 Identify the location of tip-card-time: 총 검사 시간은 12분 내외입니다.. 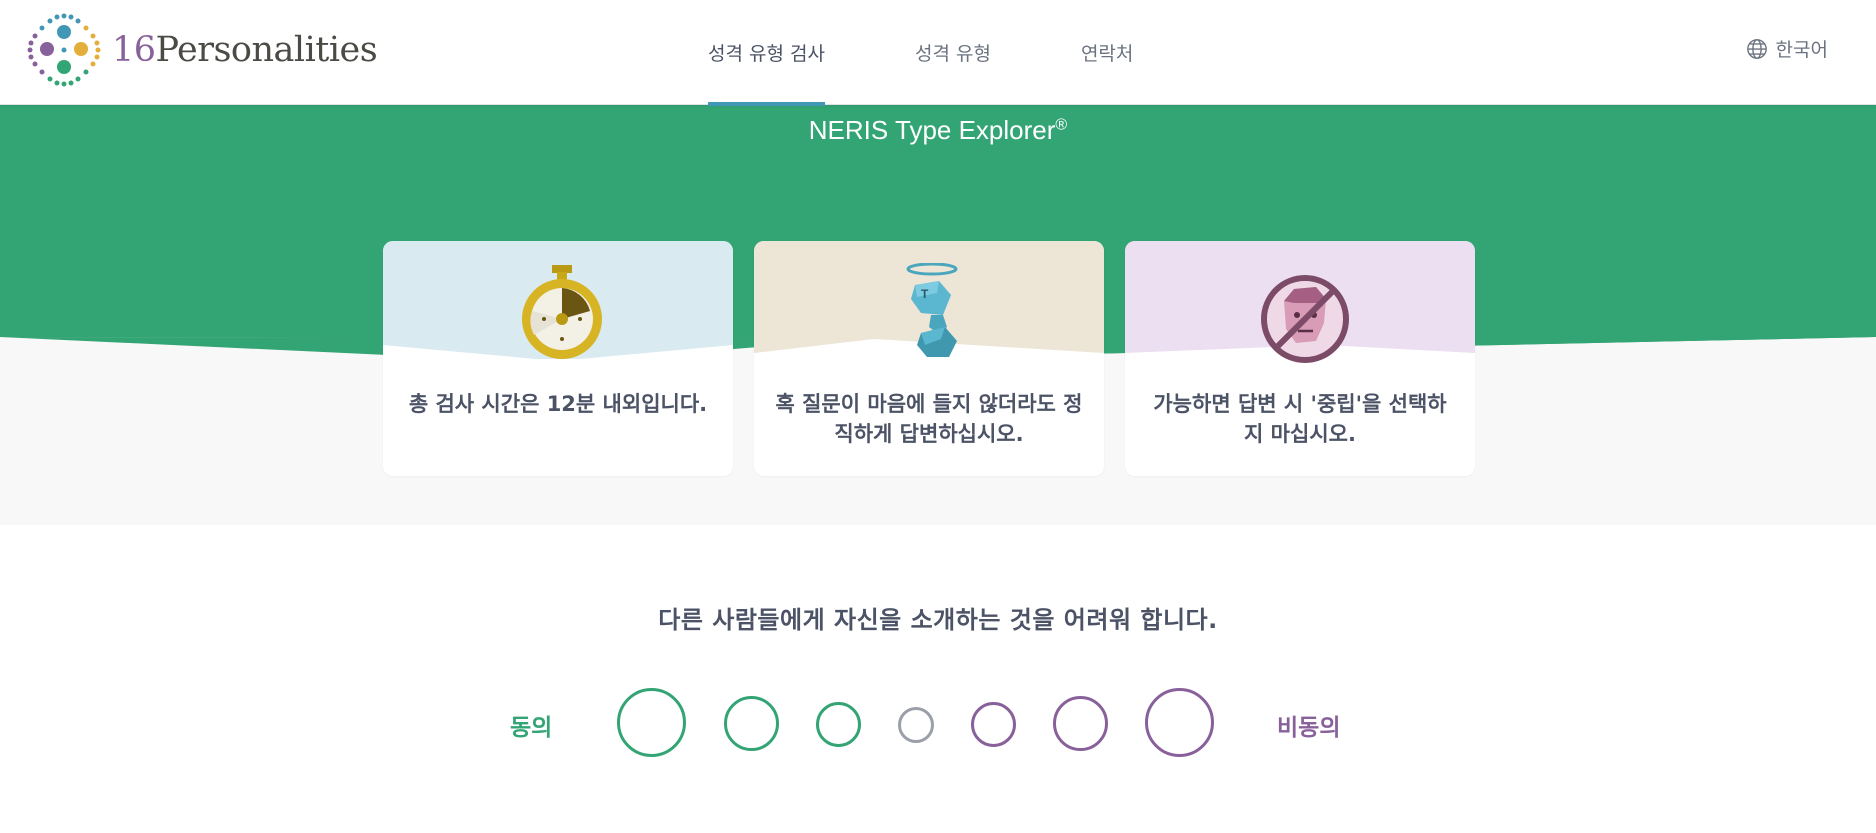
(558, 358).